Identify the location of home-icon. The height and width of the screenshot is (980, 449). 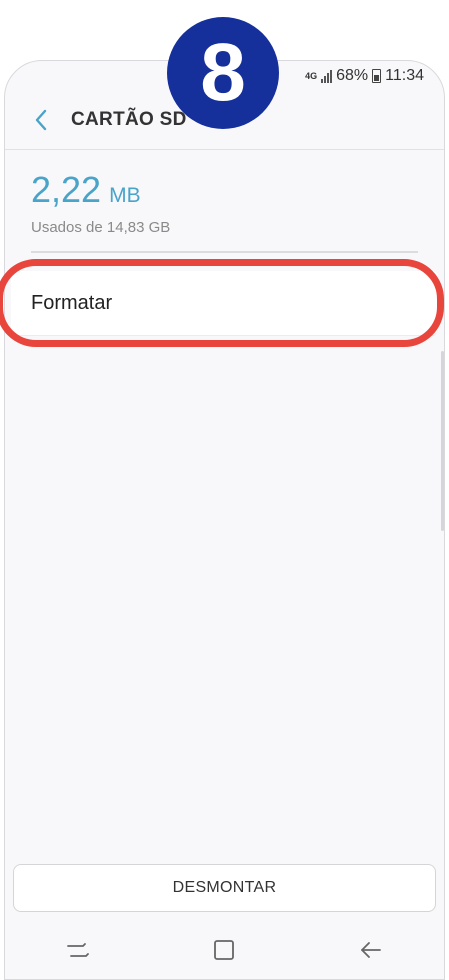
(224, 950).